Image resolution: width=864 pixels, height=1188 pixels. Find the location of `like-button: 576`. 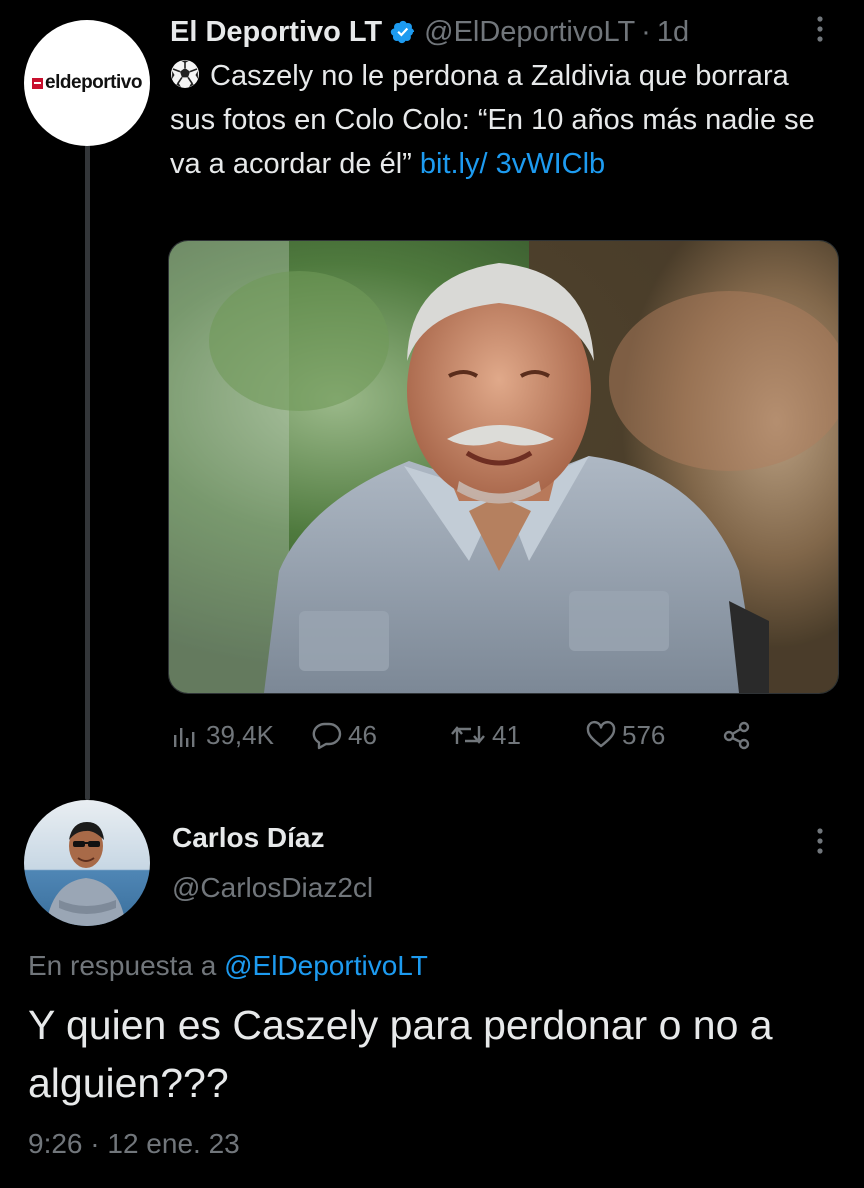

like-button: 576 is located at coordinates (625, 735).